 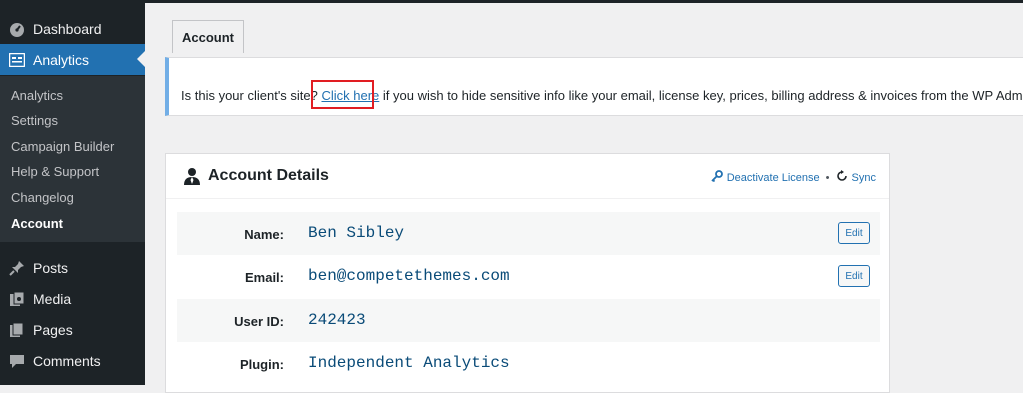 I want to click on row-label: Plugin:, so click(x=261, y=364).